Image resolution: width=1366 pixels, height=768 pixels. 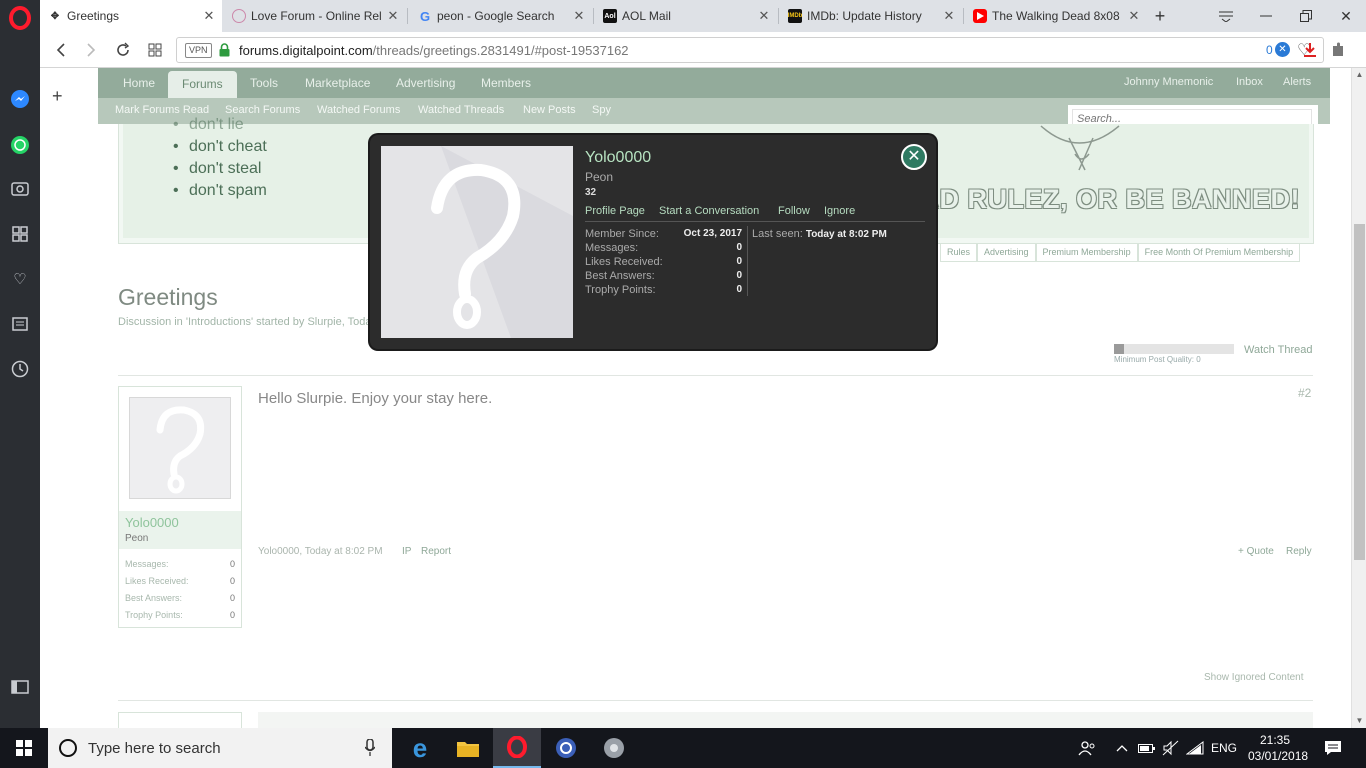 What do you see at coordinates (1269, 50) in the screenshot?
I see `adblock-count: 0` at bounding box center [1269, 50].